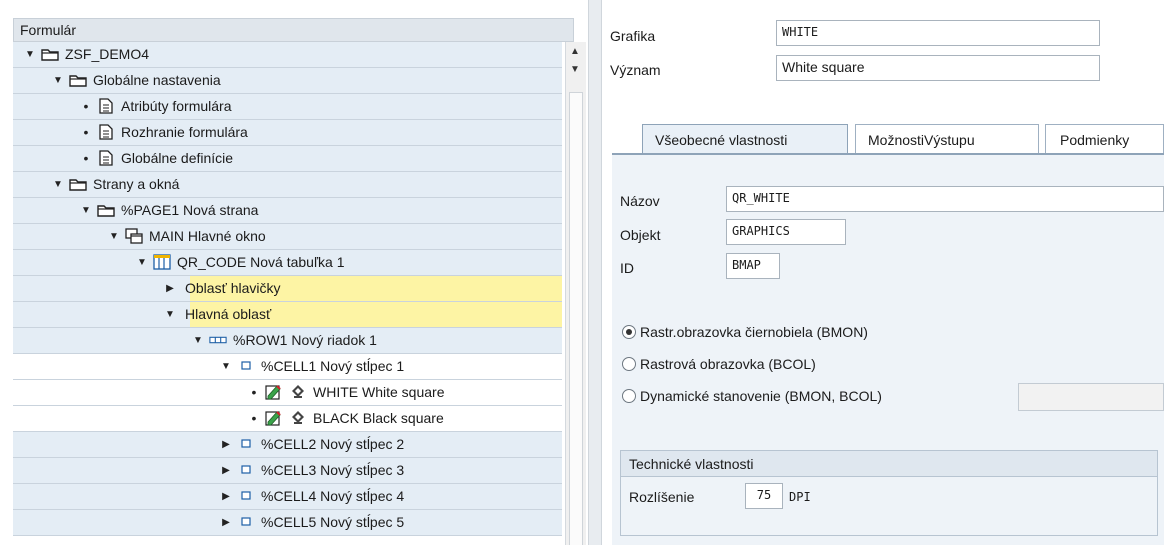 The width and height of the screenshot is (1164, 545). What do you see at coordinates (629, 332) in the screenshot?
I see `radio-selected-icon` at bounding box center [629, 332].